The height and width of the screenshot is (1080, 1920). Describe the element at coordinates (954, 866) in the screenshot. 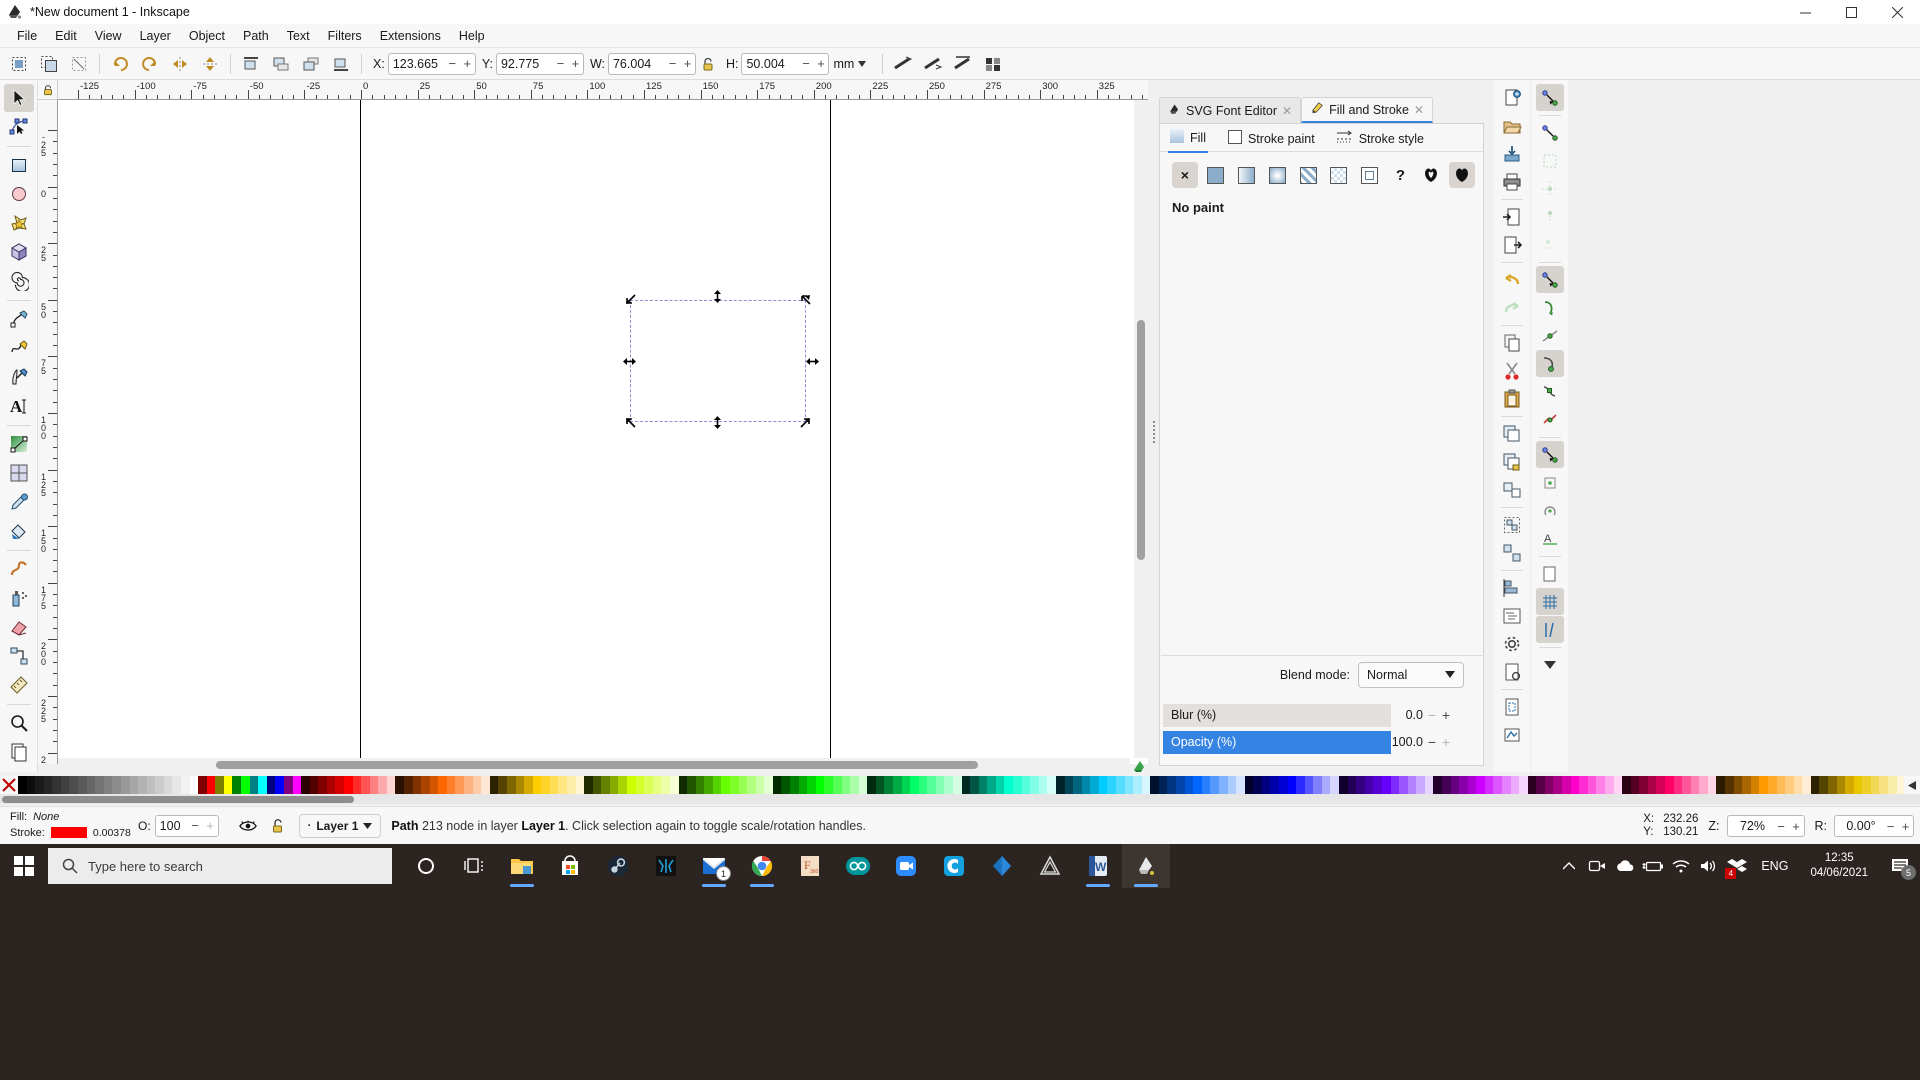

I see `camtasia-taskbar-icon` at that location.